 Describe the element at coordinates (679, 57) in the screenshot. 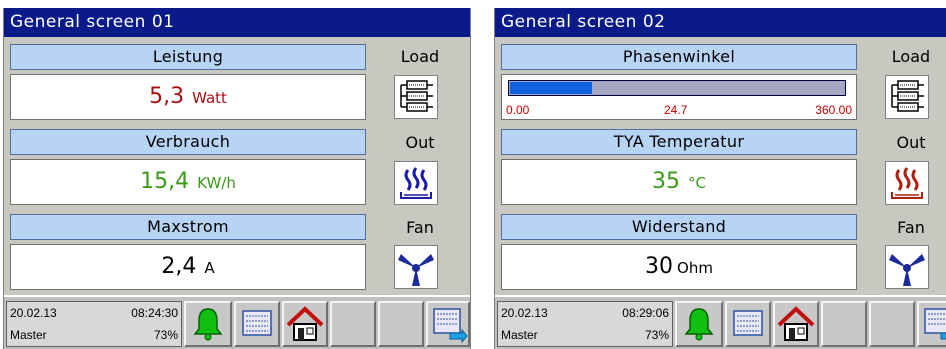

I see `phasenwinkel-header: Phasenwinkel` at that location.